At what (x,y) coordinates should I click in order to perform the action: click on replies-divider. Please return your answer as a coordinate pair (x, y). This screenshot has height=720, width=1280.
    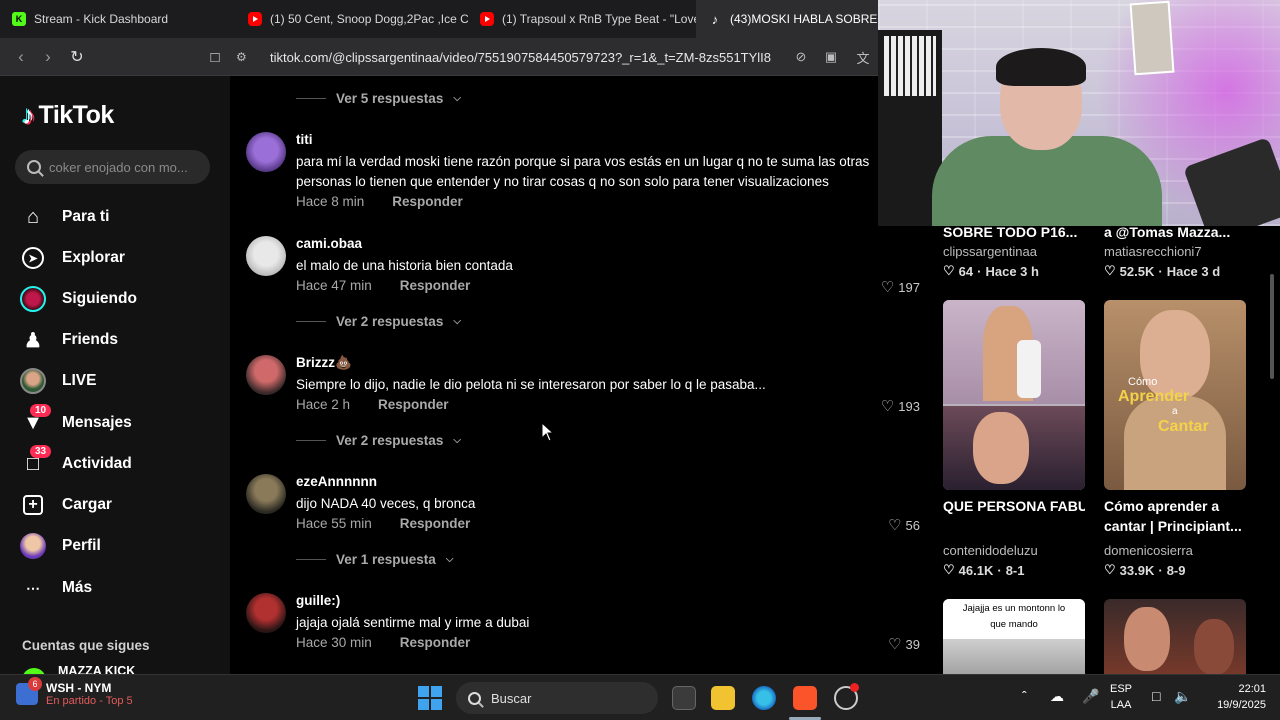
    Looking at the image, I should click on (311, 440).